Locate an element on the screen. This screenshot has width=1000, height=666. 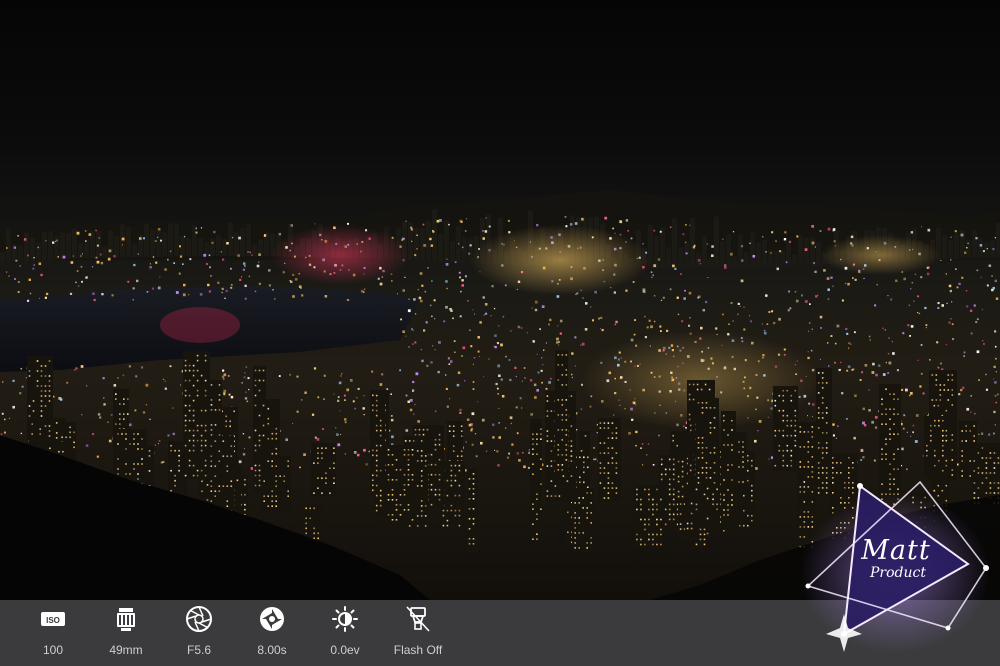
exif-flash: Flash Off is located at coordinates (418, 633).